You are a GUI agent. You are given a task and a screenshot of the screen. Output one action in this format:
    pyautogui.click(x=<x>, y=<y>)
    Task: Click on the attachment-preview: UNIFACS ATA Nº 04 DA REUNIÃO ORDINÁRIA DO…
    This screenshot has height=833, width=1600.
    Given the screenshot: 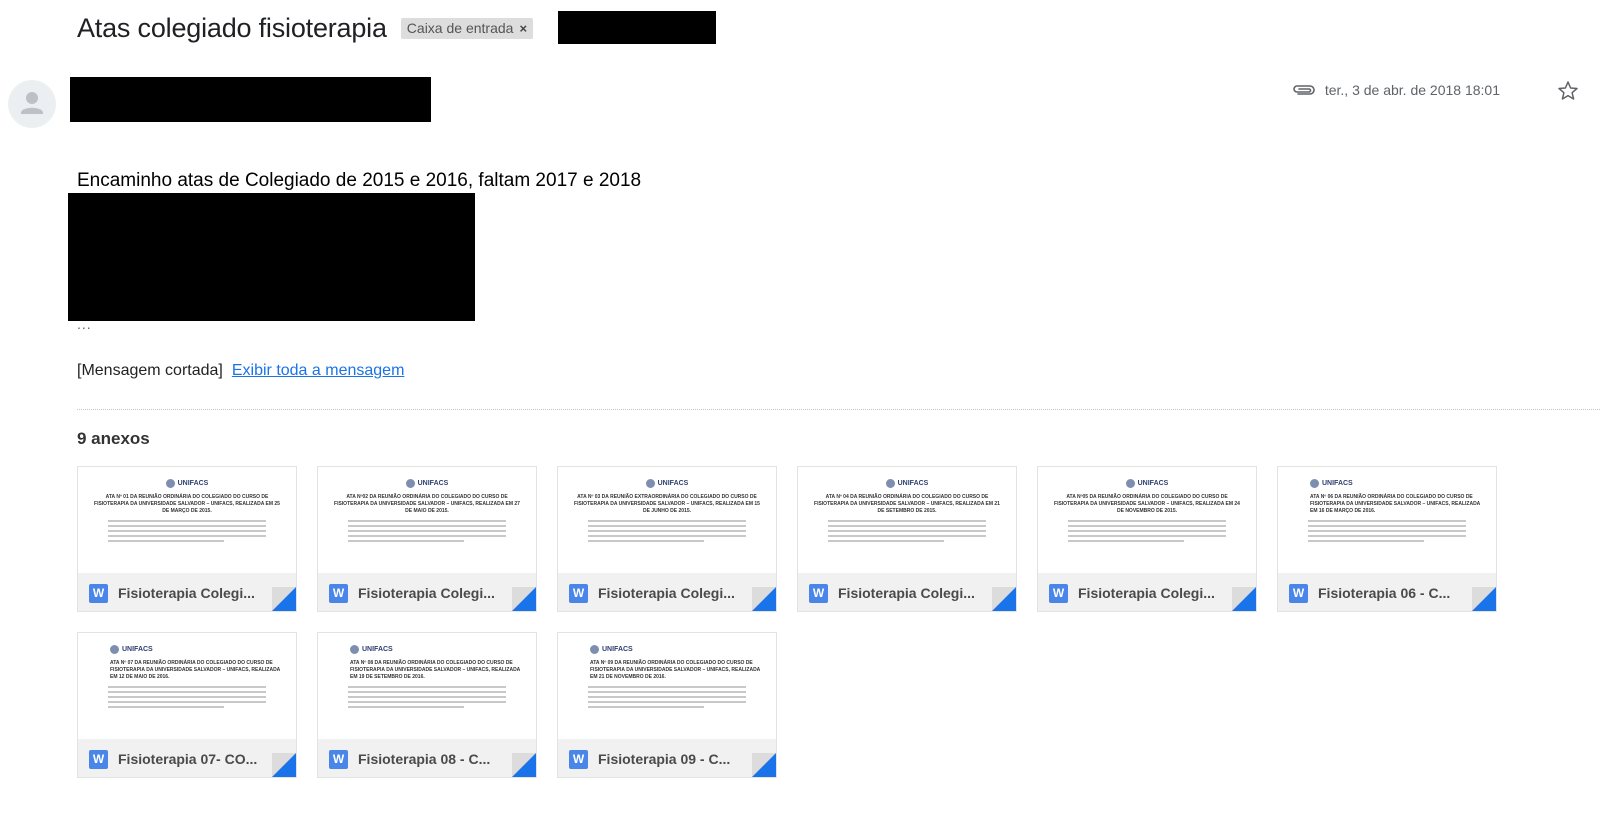 What is the action you would take?
    pyautogui.click(x=907, y=520)
    